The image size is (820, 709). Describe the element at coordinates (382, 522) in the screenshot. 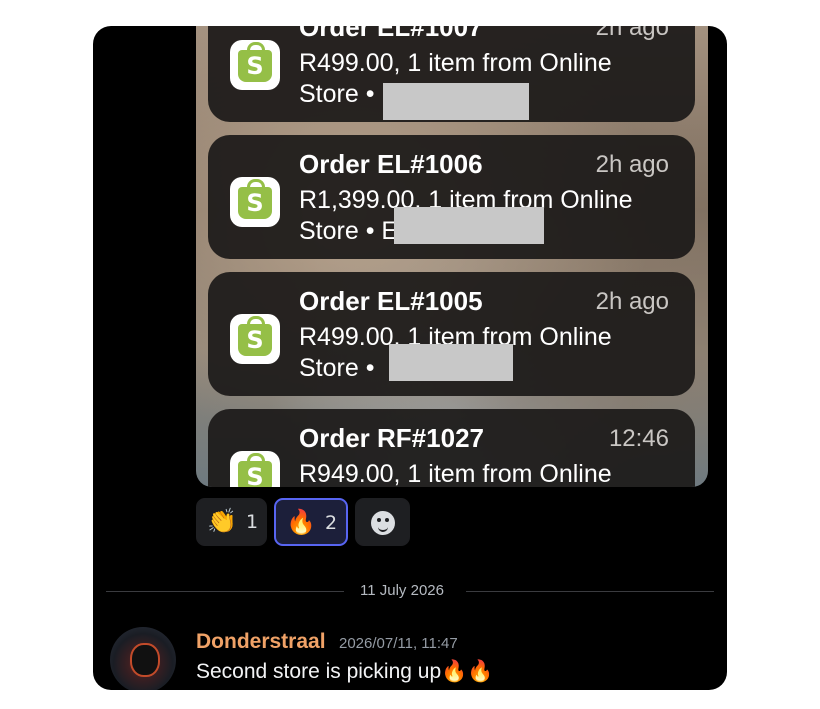

I see `add-reaction-button` at that location.